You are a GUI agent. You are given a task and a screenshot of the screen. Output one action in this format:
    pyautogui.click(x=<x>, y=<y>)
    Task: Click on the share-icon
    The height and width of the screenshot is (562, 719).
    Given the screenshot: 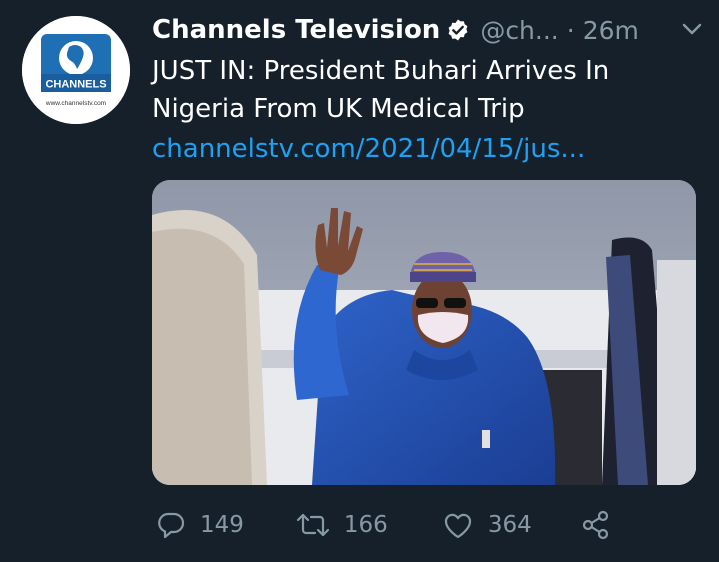 What is the action you would take?
    pyautogui.click(x=596, y=525)
    